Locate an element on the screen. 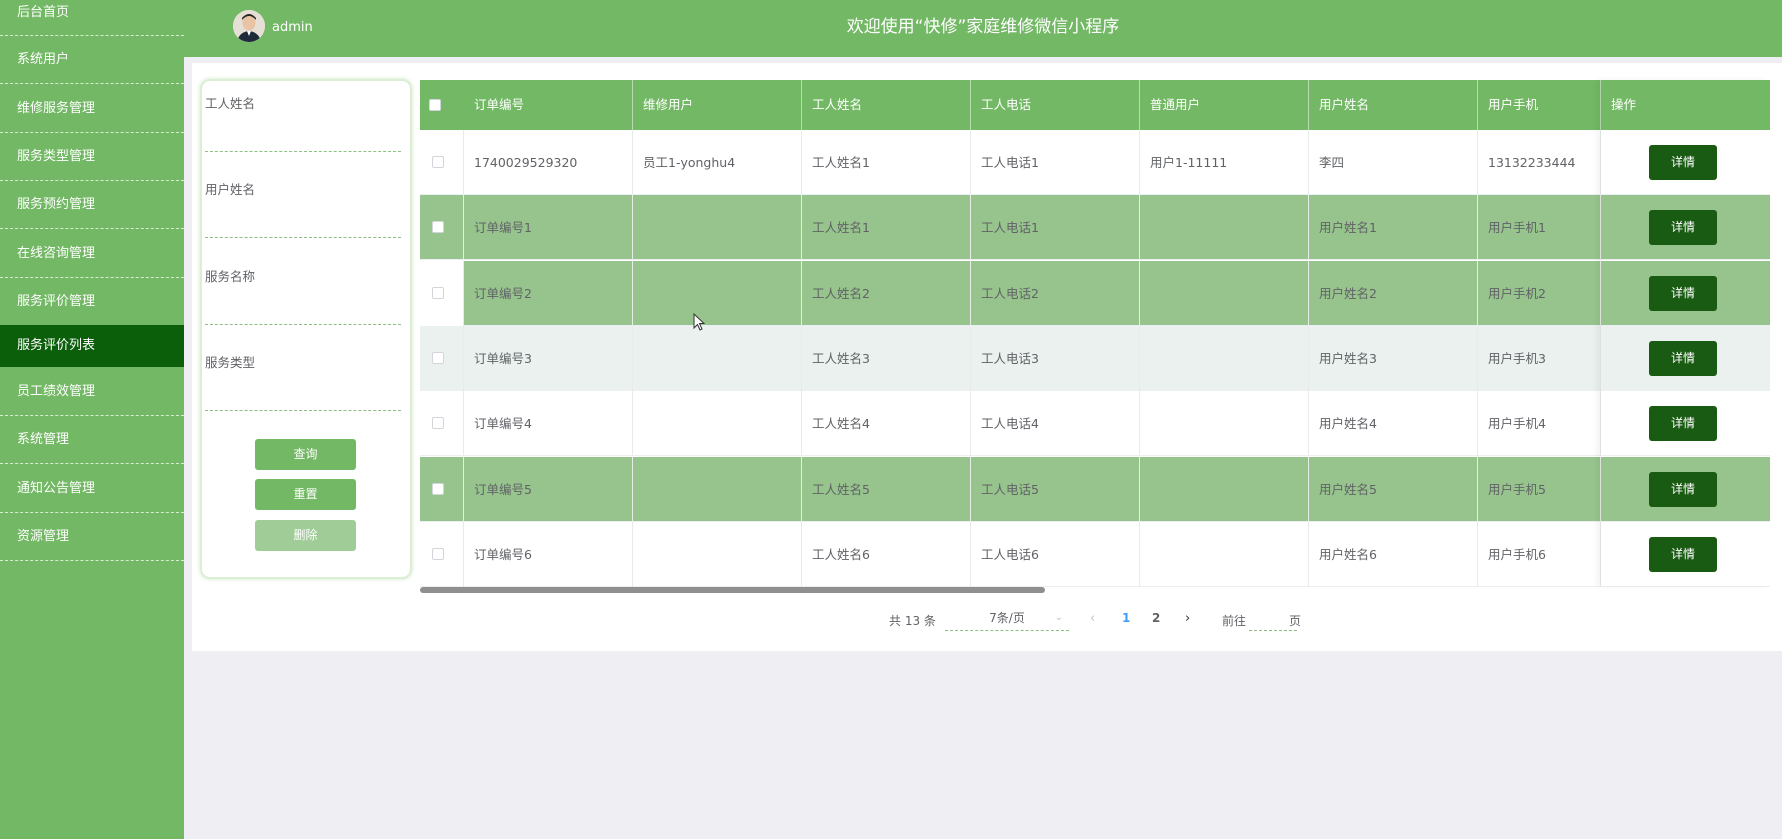 This screenshot has width=1782, height=839. horizontal-scrollbar is located at coordinates (732, 590).